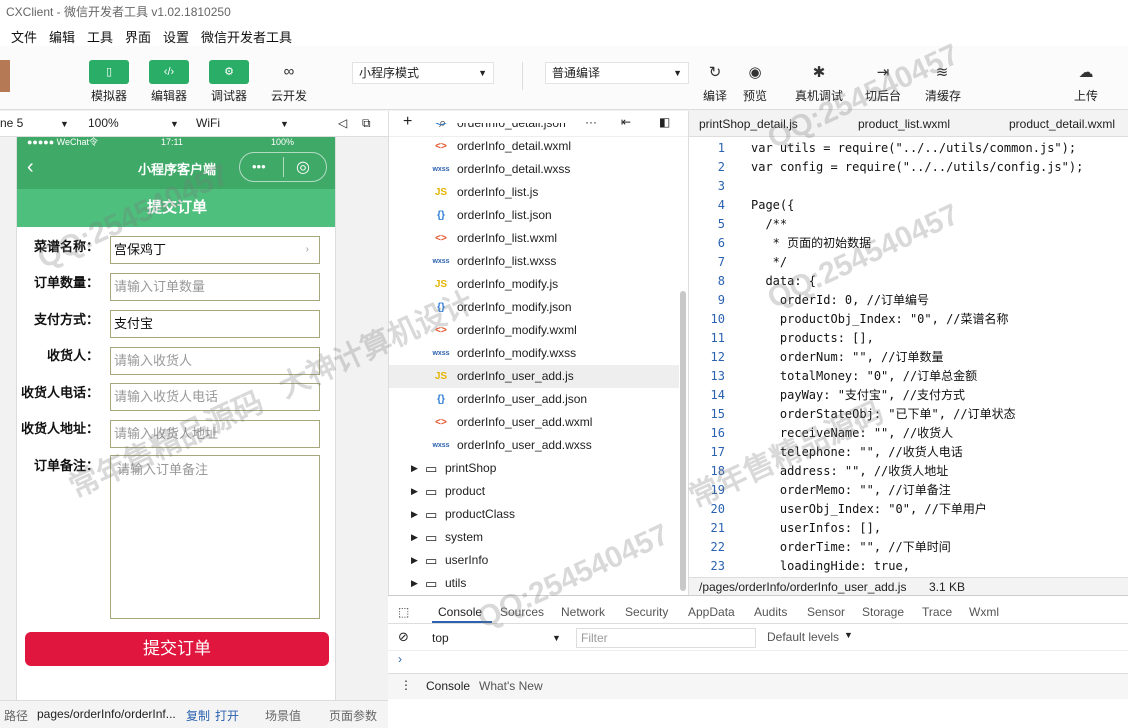 This screenshot has height=728, width=1128. I want to click on tab-printshop-detail-js: printShop_detail.js, so click(748, 124).